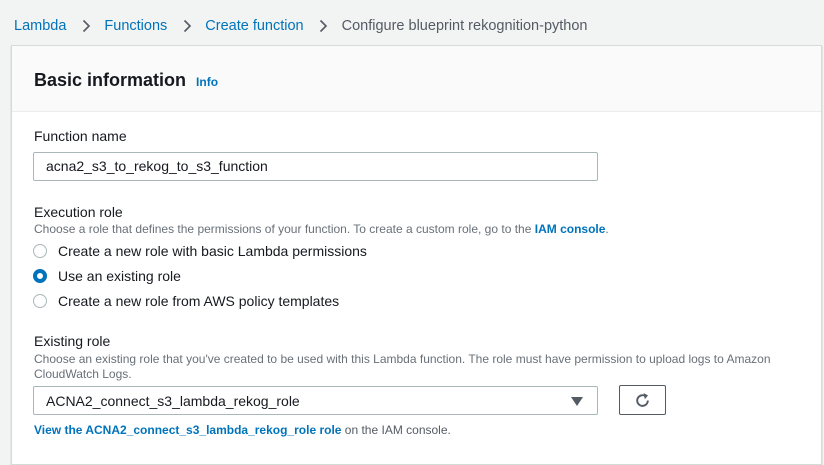  Describe the element at coordinates (207, 82) in the screenshot. I see `info-link: Info` at that location.